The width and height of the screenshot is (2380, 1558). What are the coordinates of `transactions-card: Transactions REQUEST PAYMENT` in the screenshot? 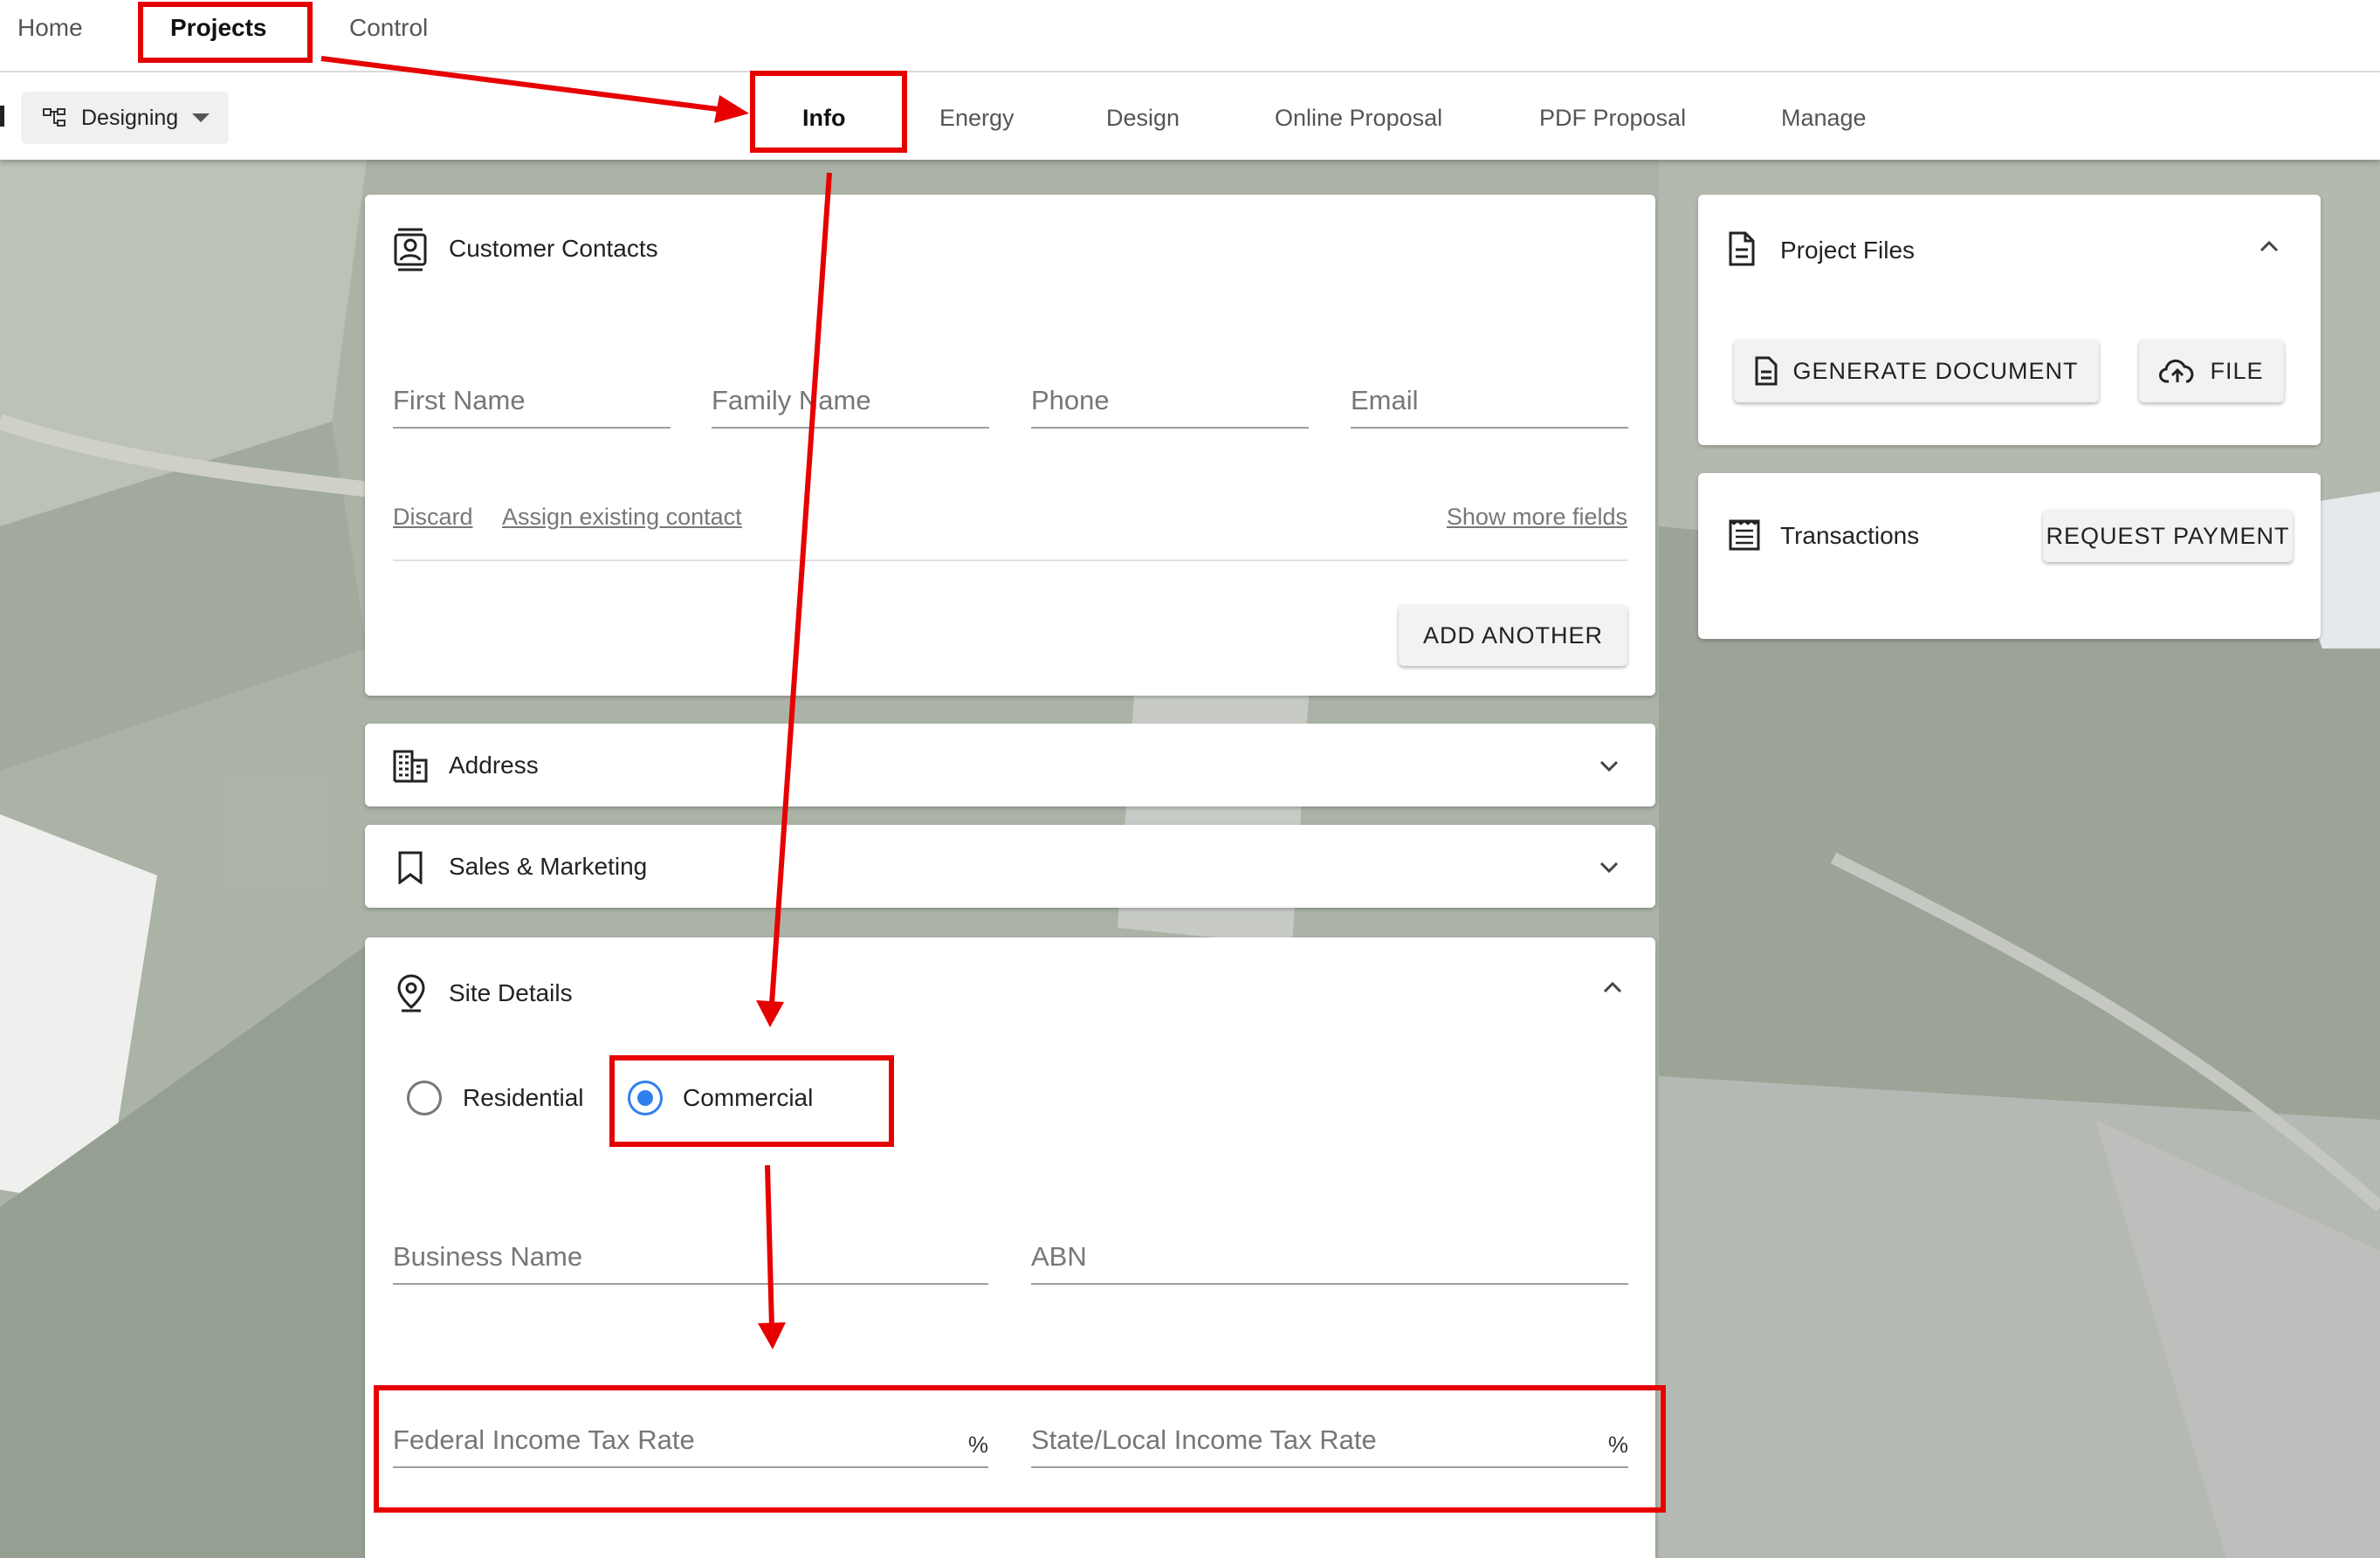 It's located at (2009, 556).